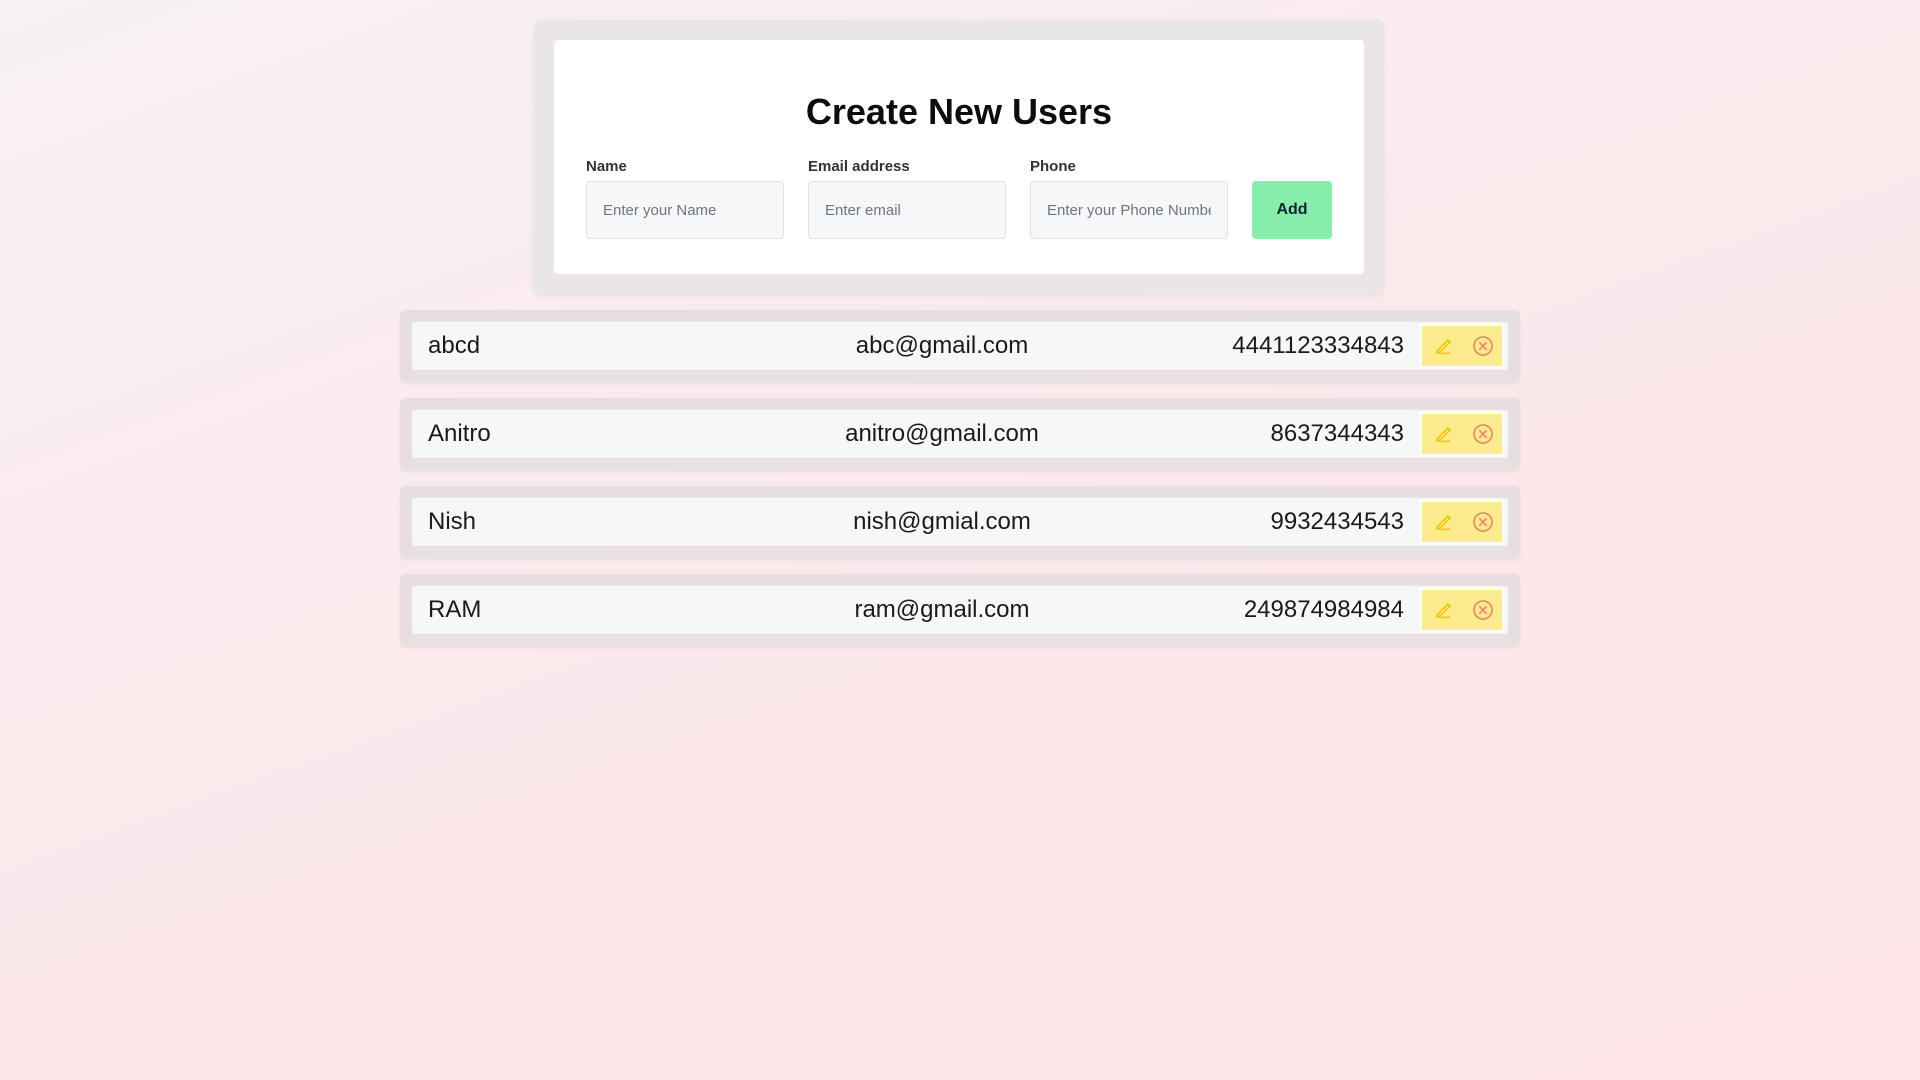 This screenshot has width=1920, height=1080. What do you see at coordinates (1129, 210) in the screenshot?
I see `phone-input` at bounding box center [1129, 210].